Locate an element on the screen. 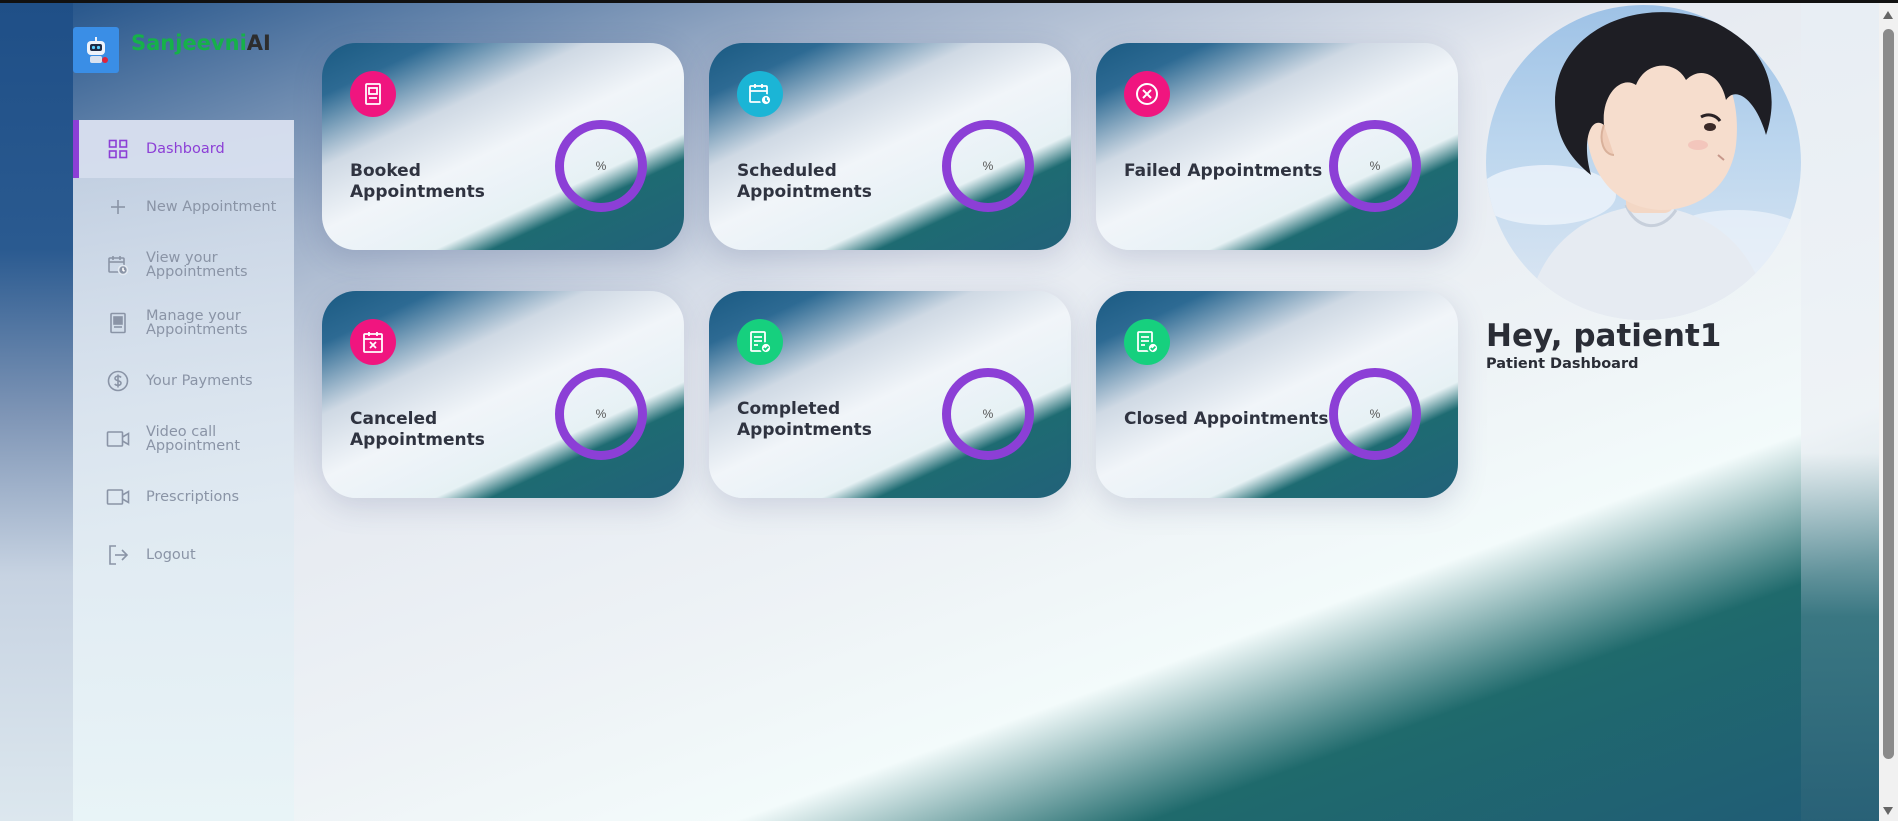 The image size is (1898, 821). card-canceled-appointments: Canceled Appointments % is located at coordinates (503, 394).